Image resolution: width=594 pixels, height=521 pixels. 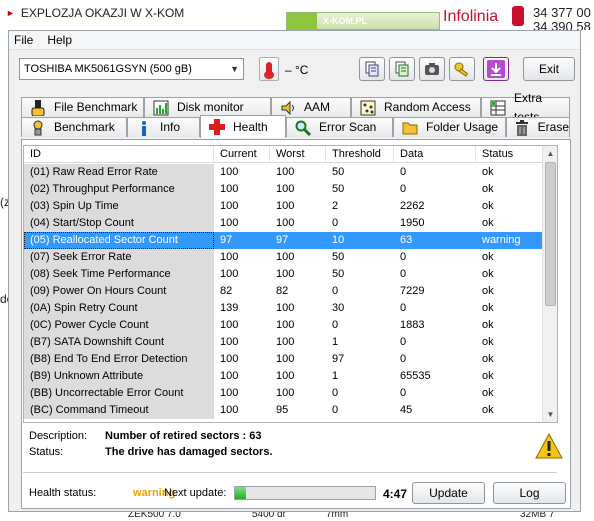 What do you see at coordinates (119, 154) in the screenshot?
I see `column-header-id: ID` at bounding box center [119, 154].